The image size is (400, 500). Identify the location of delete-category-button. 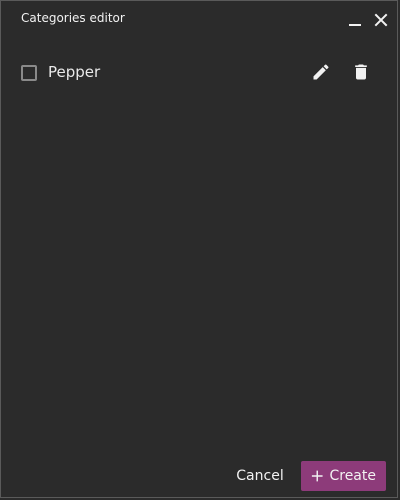
(361, 72).